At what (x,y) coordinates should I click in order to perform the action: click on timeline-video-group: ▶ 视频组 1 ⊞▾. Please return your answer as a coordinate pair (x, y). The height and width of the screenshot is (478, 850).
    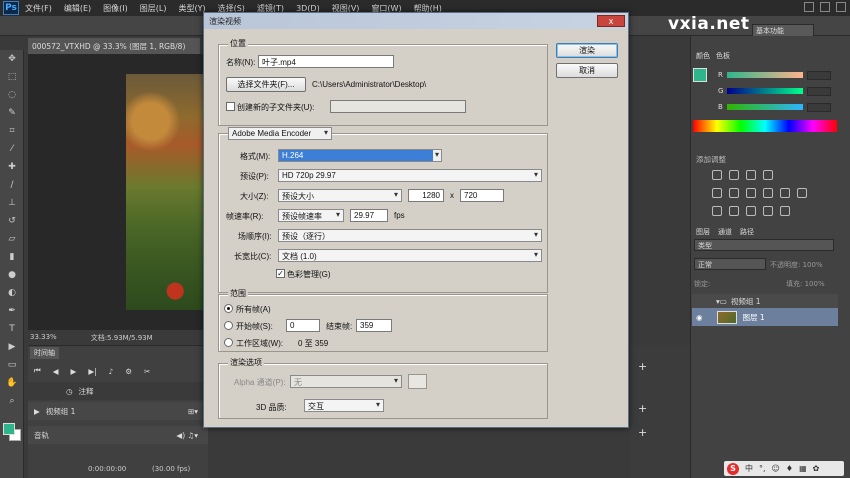
    Looking at the image, I should click on (118, 411).